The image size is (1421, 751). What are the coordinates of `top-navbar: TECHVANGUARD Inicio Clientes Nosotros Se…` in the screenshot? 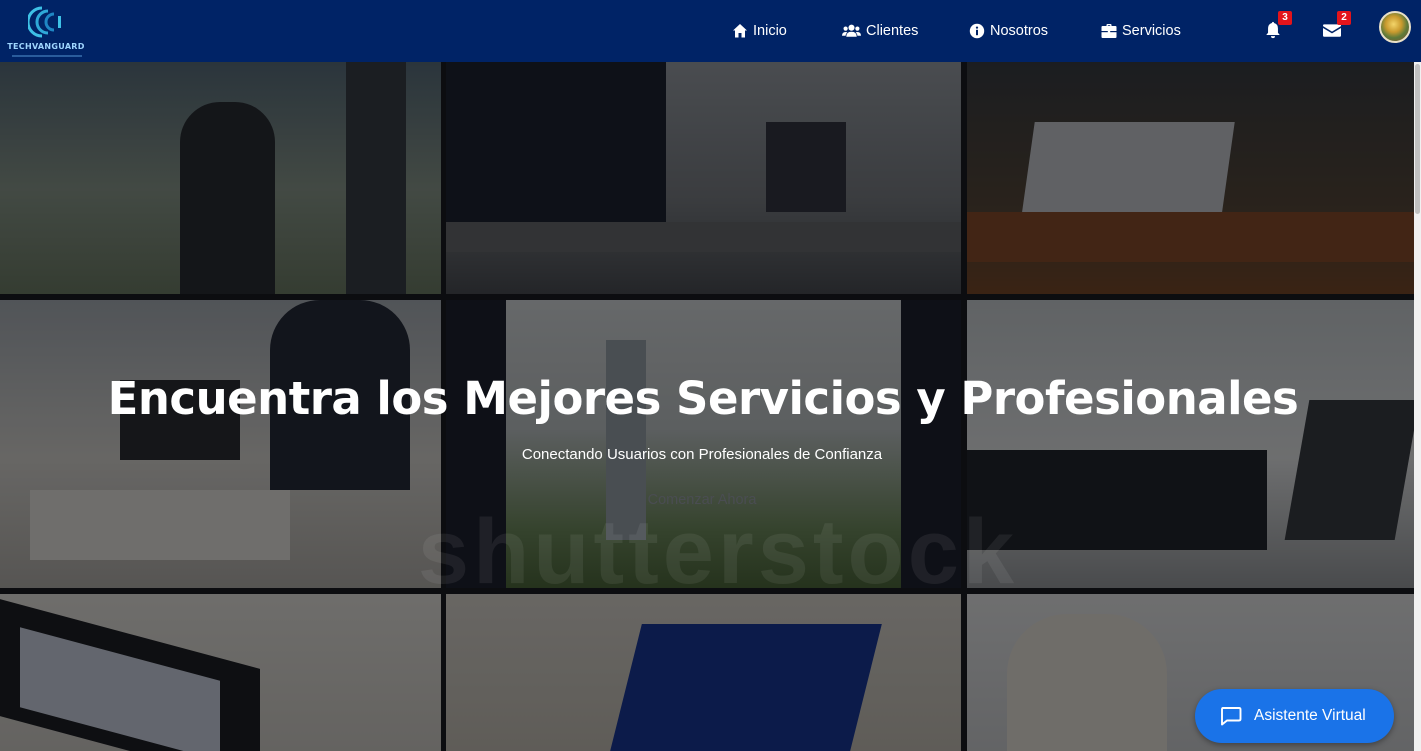 It's located at (710, 31).